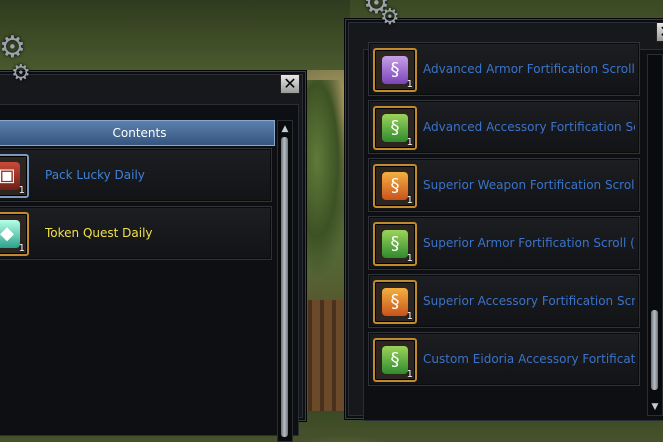 Image resolution: width=663 pixels, height=442 pixels. I want to click on list-item: ◆ 1 Token Quest Daily, so click(136, 233).